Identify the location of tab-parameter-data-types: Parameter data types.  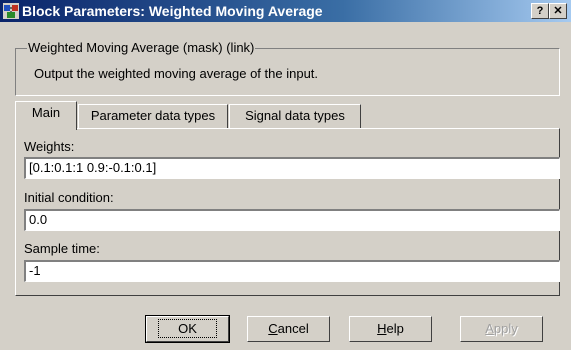
(153, 116).